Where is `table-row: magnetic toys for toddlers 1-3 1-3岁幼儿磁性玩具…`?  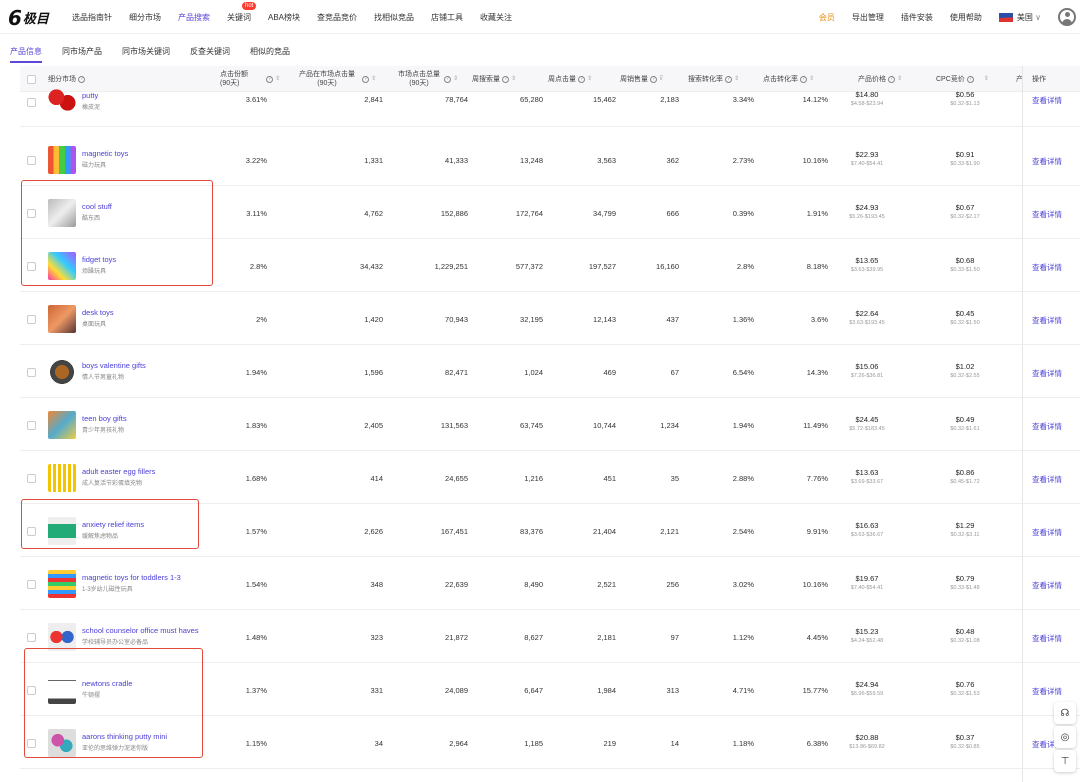
table-row: magnetic toys for toddlers 1-3 1-3岁幼儿磁性玩具… is located at coordinates (550, 583).